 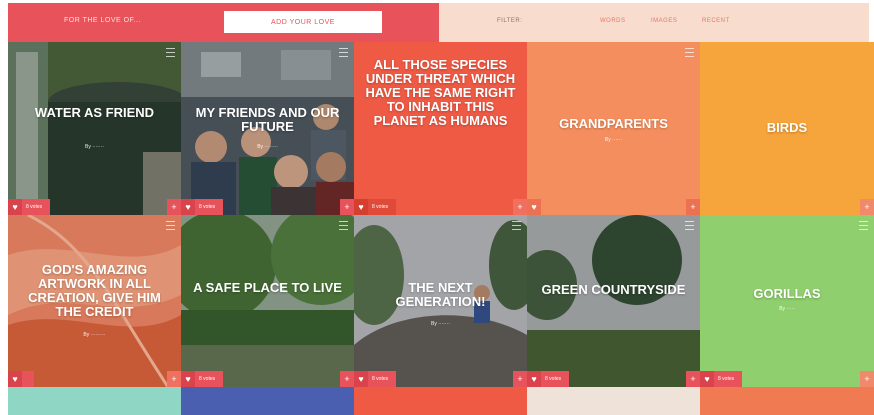 I want to click on tile-title: WATER AS FRIEND, so click(x=94, y=112).